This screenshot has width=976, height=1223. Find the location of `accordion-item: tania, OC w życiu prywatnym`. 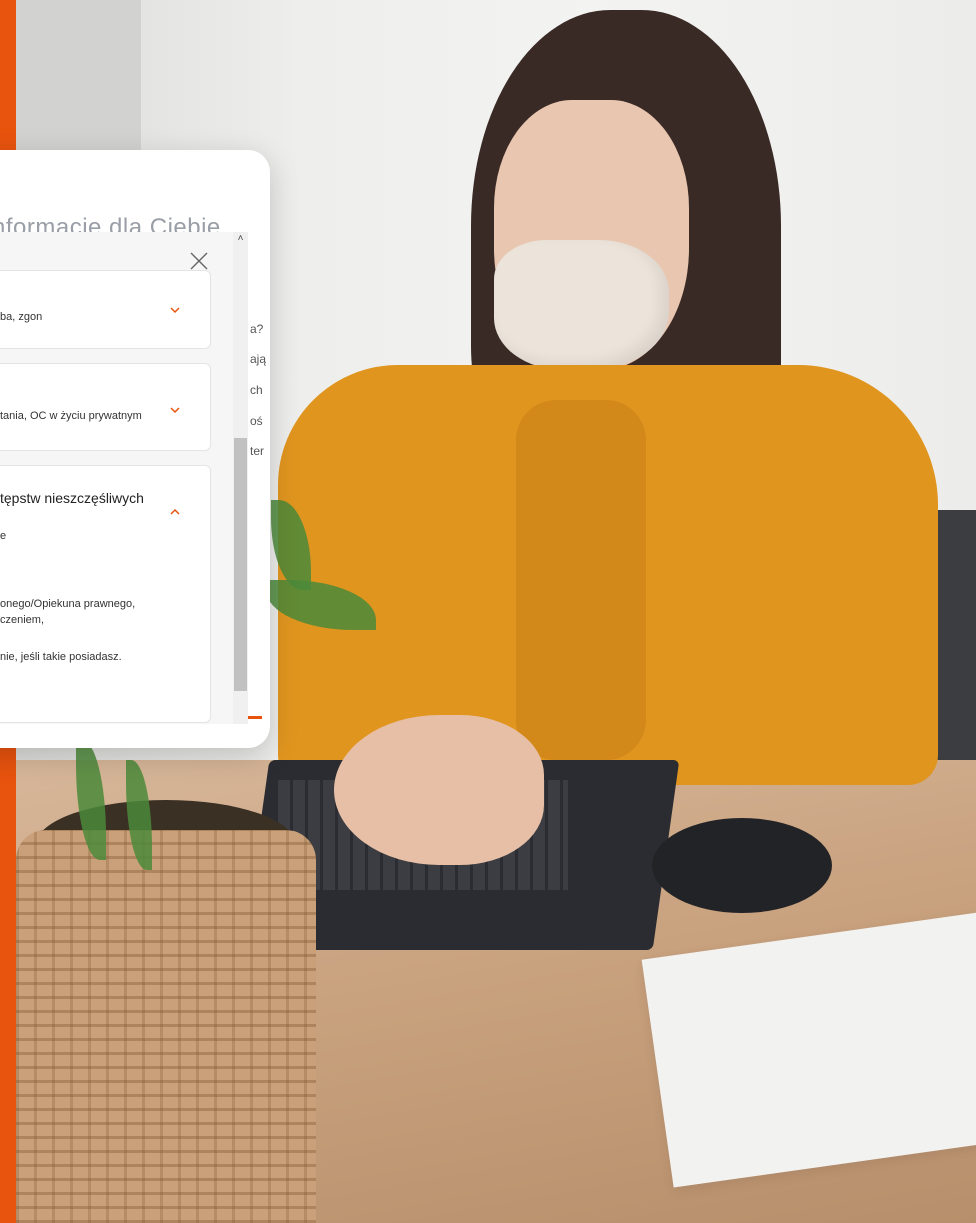

accordion-item: tania, OC w życiu prywatnym is located at coordinates (105, 407).